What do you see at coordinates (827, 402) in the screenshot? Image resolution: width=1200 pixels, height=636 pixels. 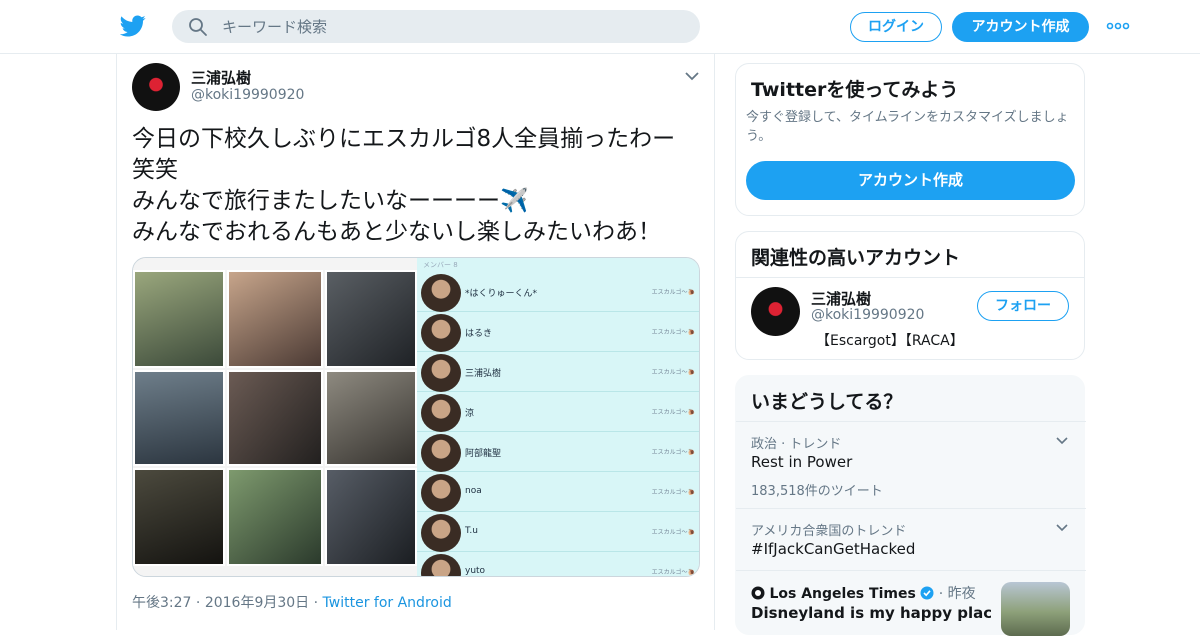 I see `card-title: いまどうしてる？` at bounding box center [827, 402].